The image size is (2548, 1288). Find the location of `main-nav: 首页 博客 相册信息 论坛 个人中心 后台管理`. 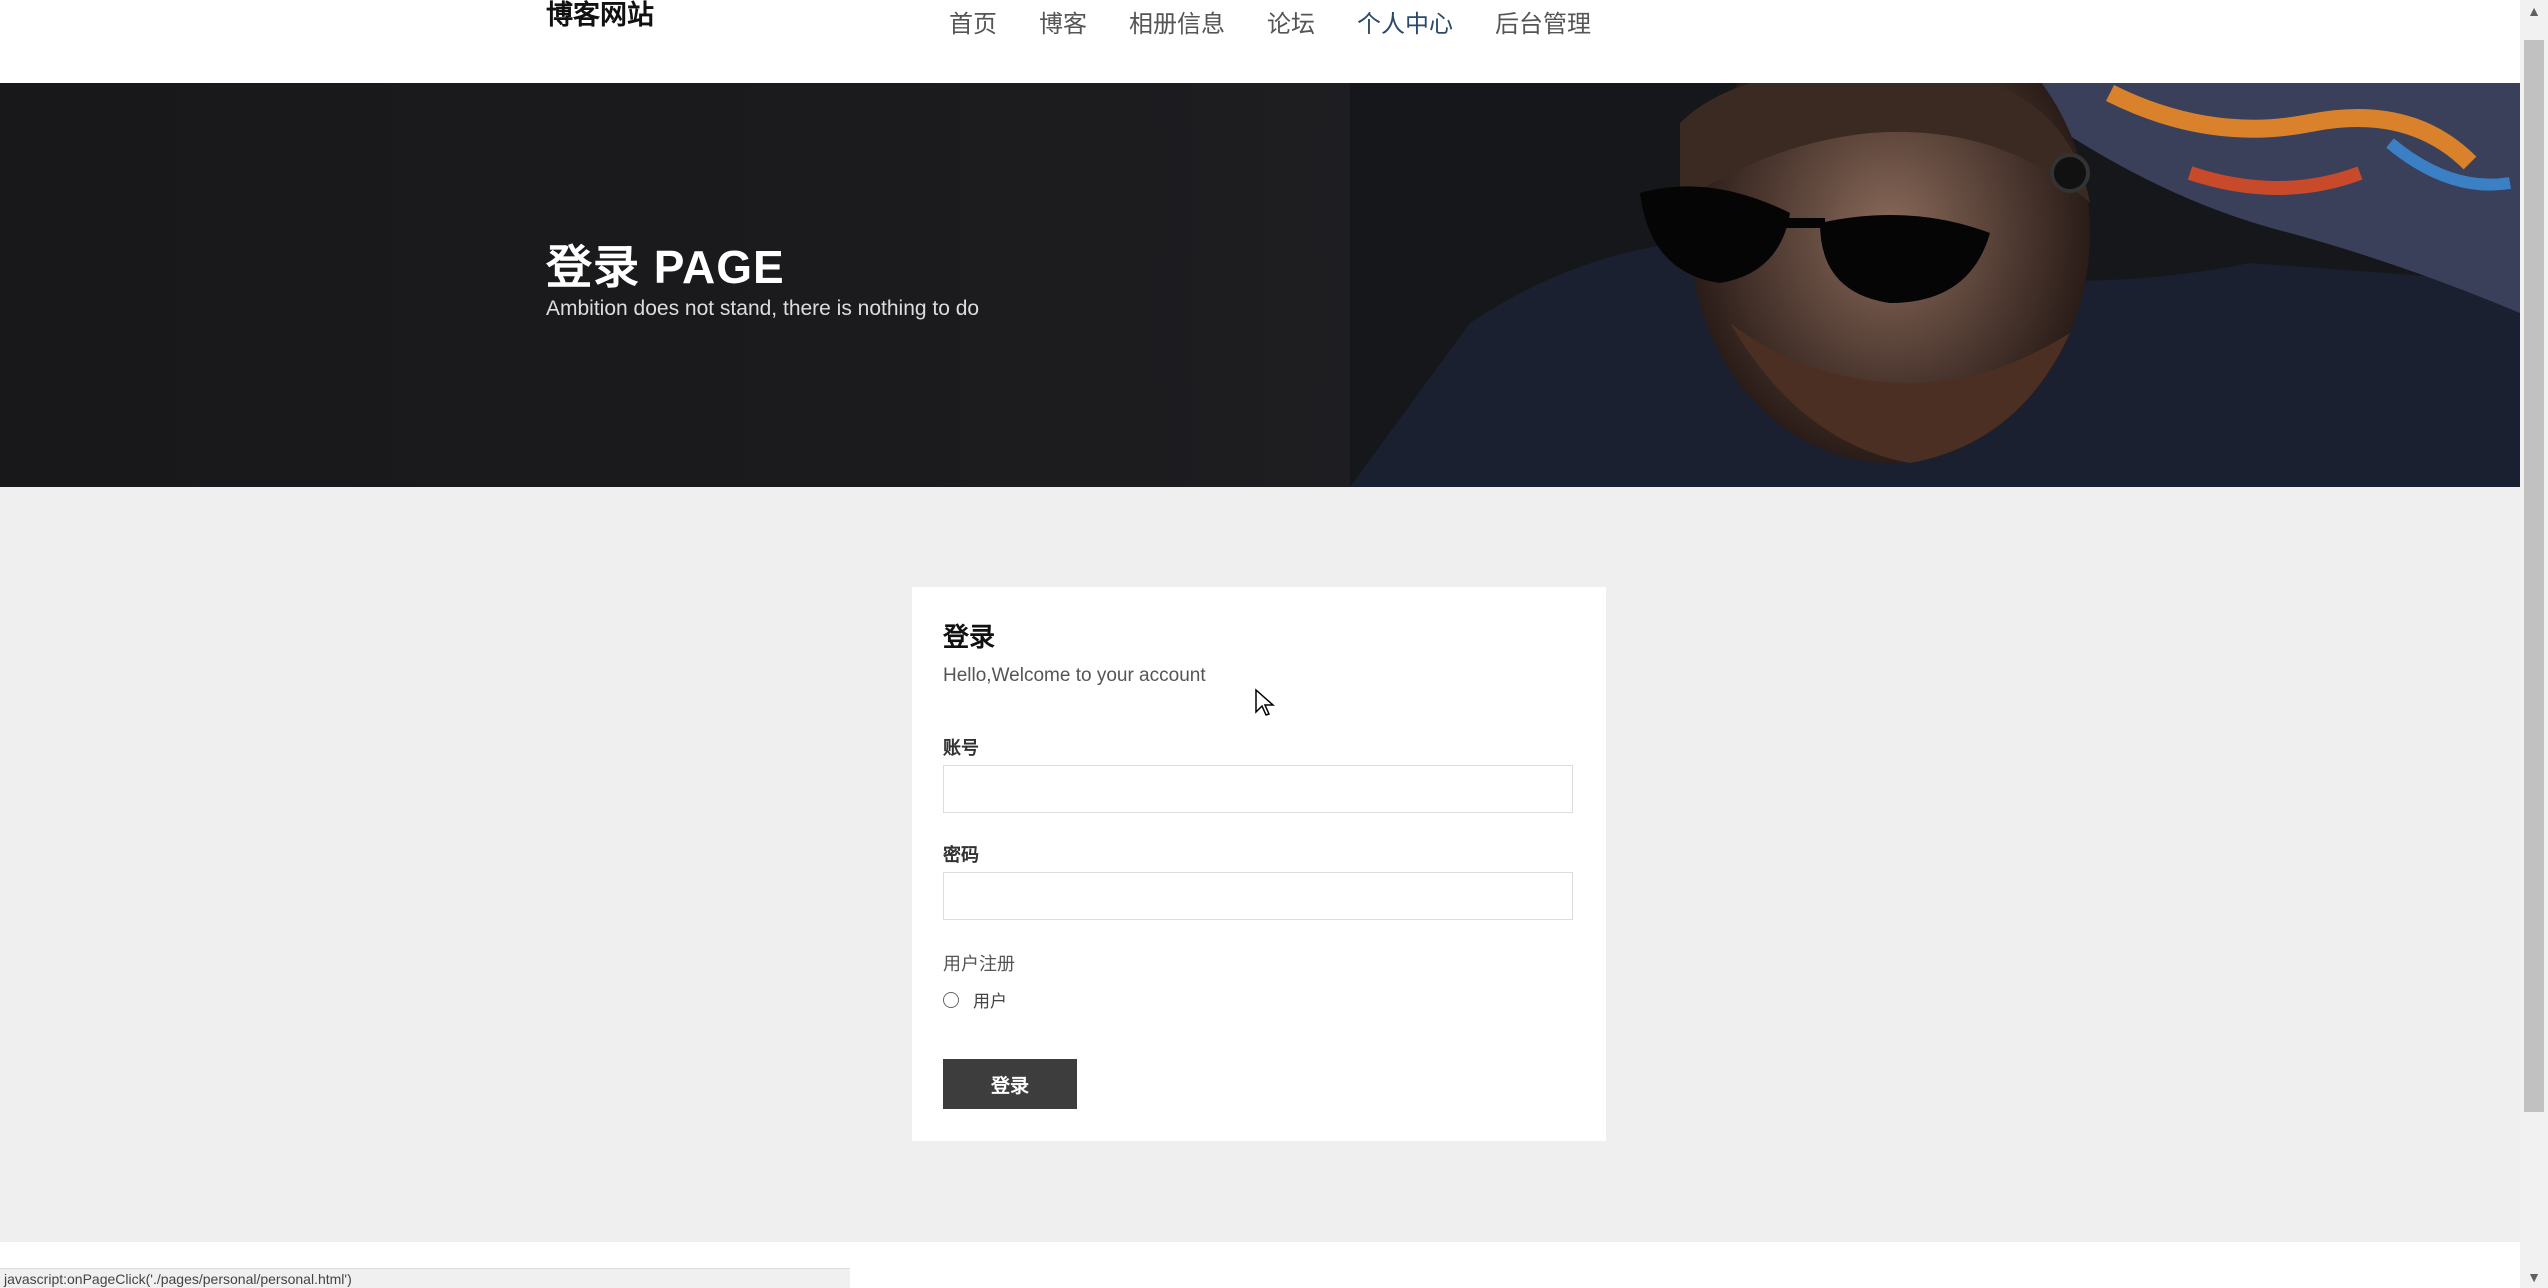

main-nav: 首页 博客 相册信息 论坛 个人中心 后台管理 is located at coordinates (1291, 25).